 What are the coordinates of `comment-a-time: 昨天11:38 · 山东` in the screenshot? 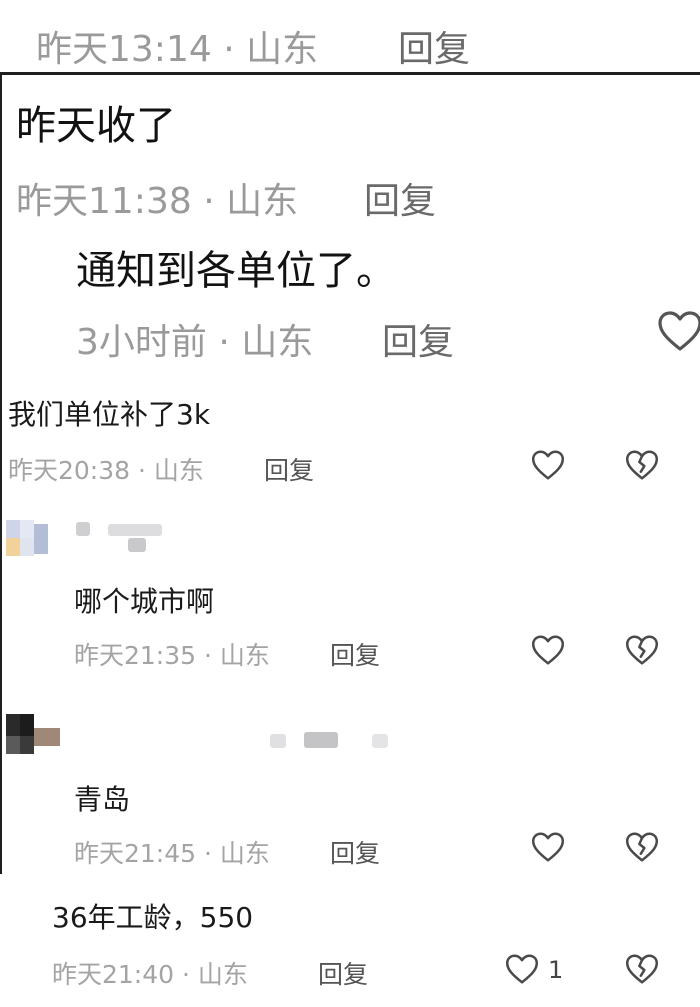 It's located at (157, 201).